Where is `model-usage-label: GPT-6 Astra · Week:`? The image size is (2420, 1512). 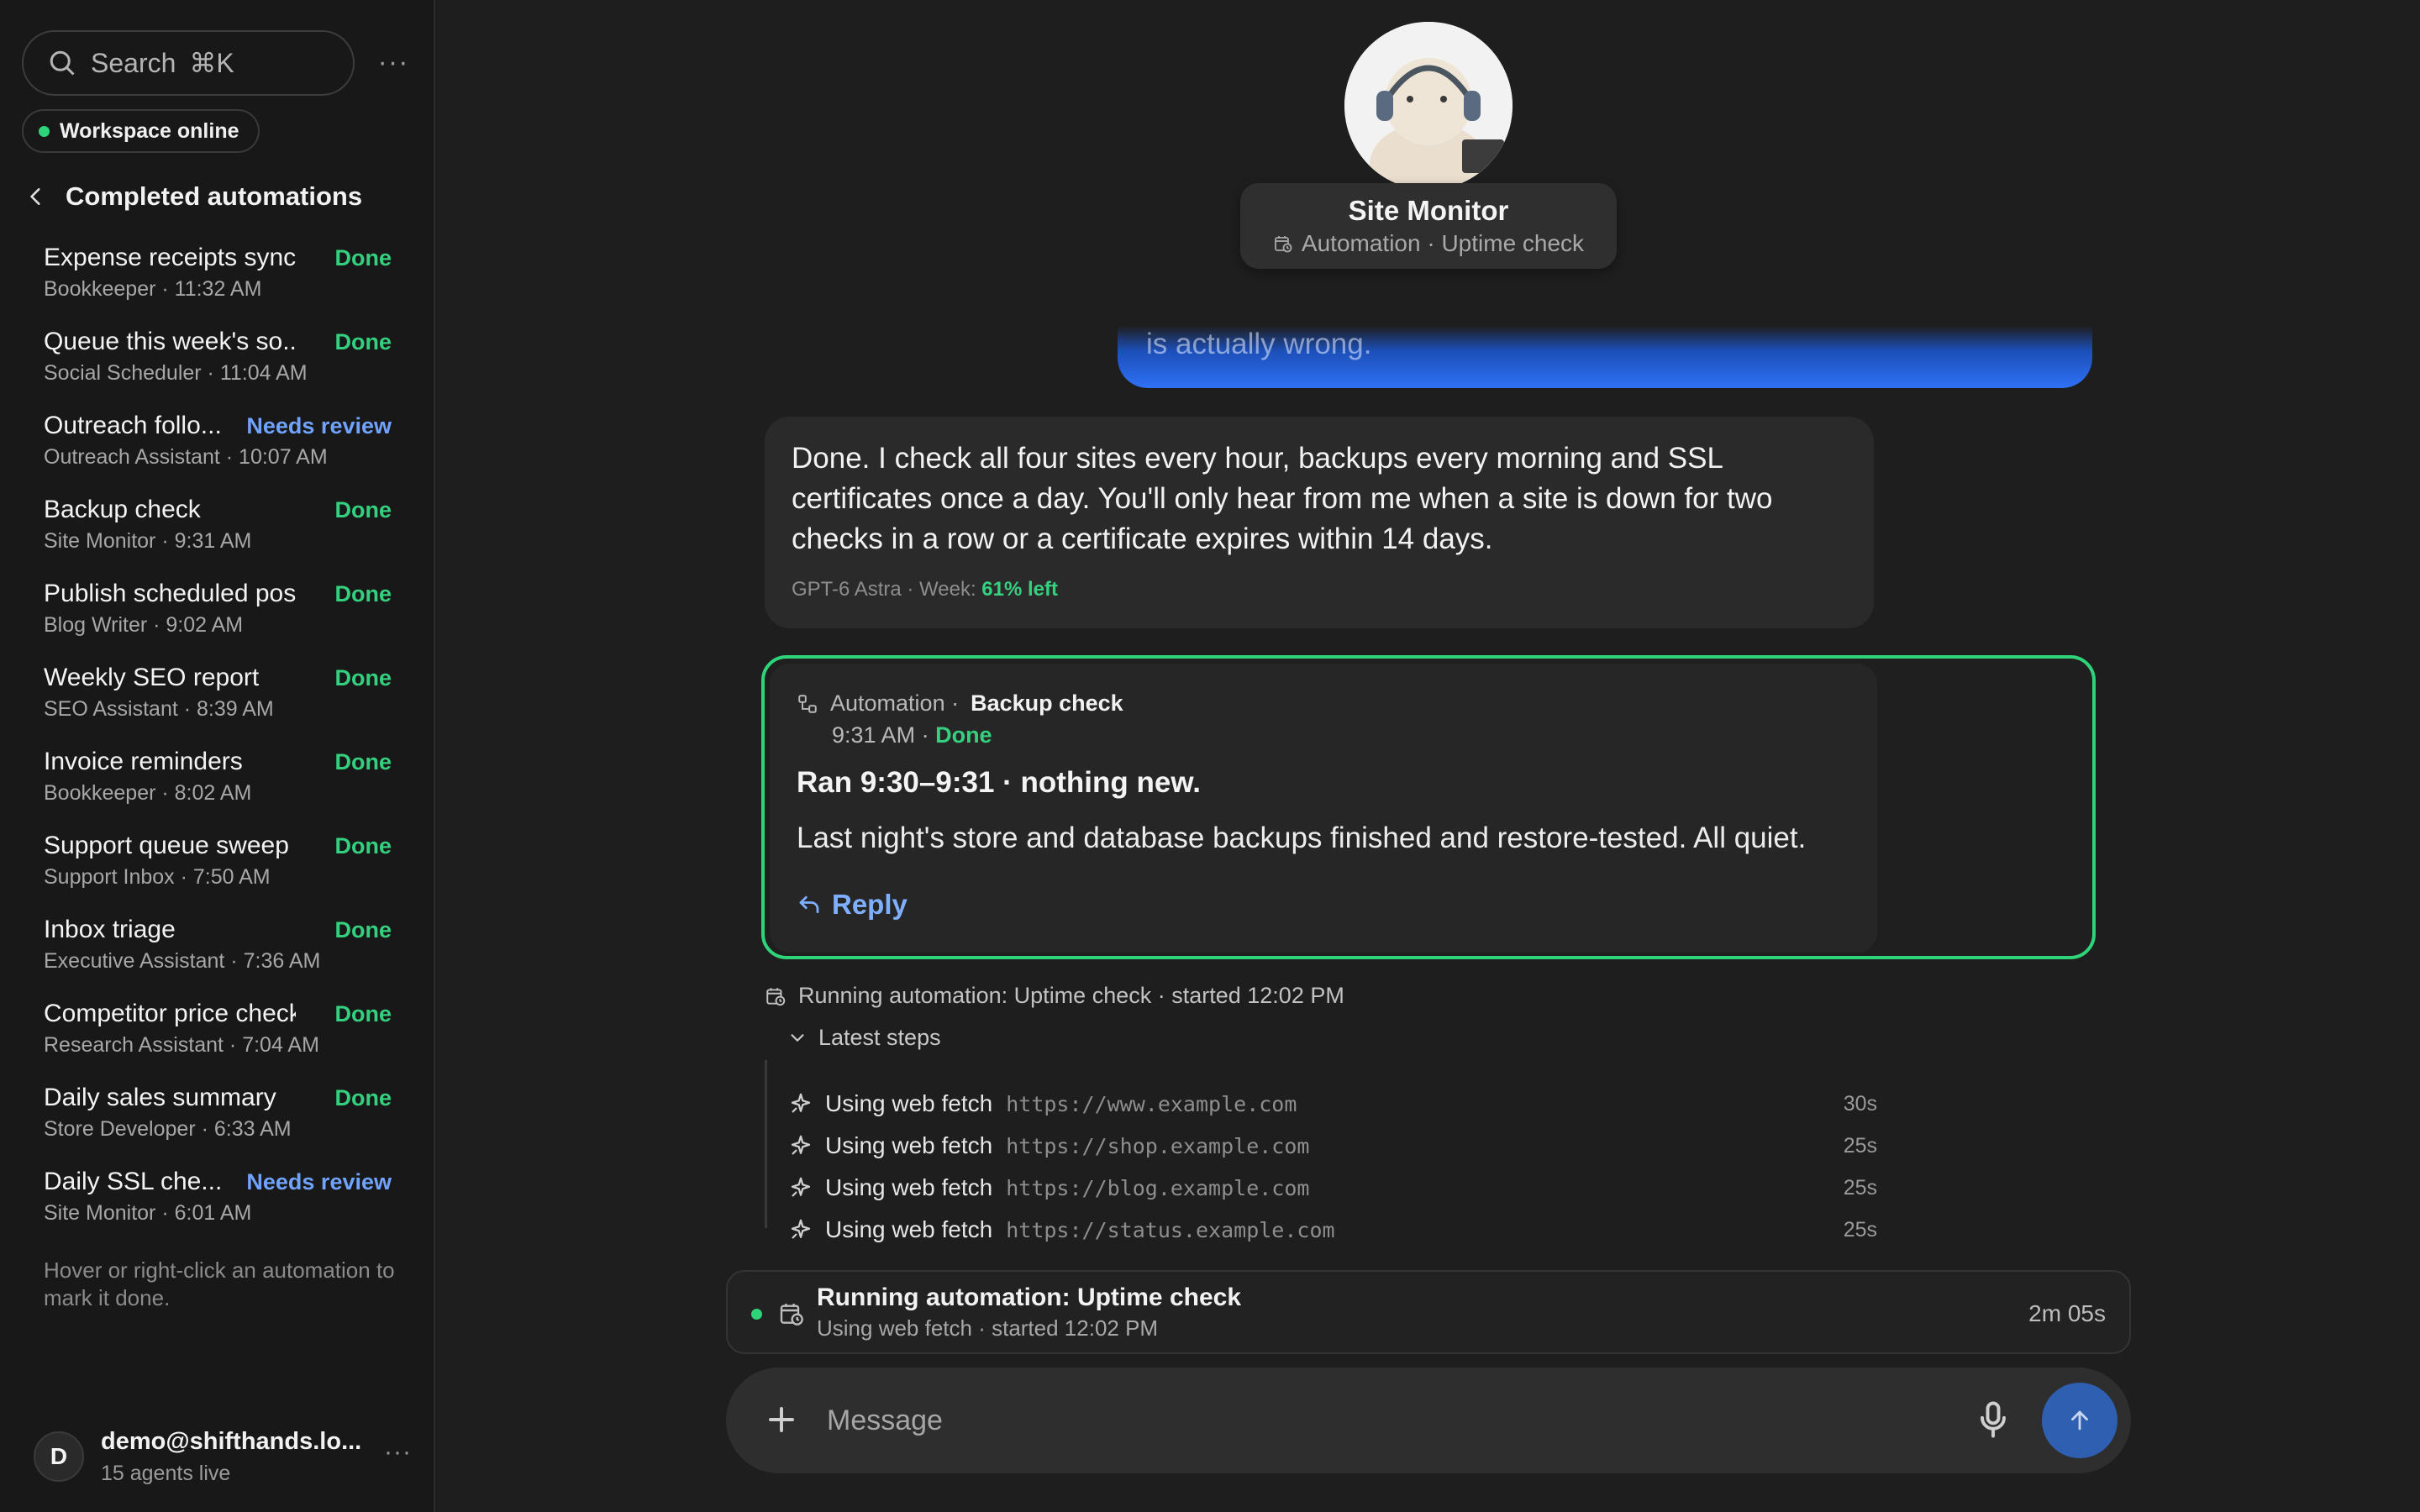
model-usage-label: GPT-6 Astra · Week: is located at coordinates (884, 589).